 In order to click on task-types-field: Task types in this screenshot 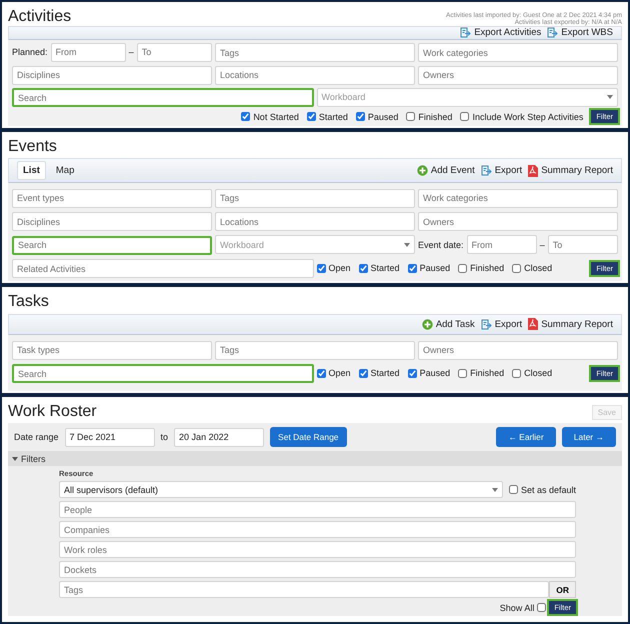, I will do `click(112, 350)`.